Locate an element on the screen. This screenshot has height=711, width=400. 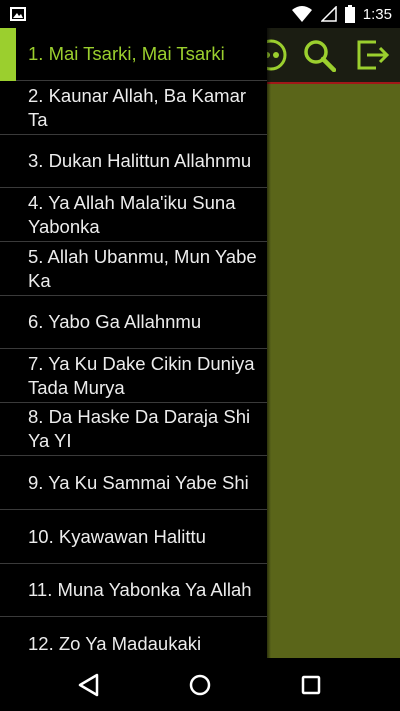
wifi-icon is located at coordinates (301, 14).